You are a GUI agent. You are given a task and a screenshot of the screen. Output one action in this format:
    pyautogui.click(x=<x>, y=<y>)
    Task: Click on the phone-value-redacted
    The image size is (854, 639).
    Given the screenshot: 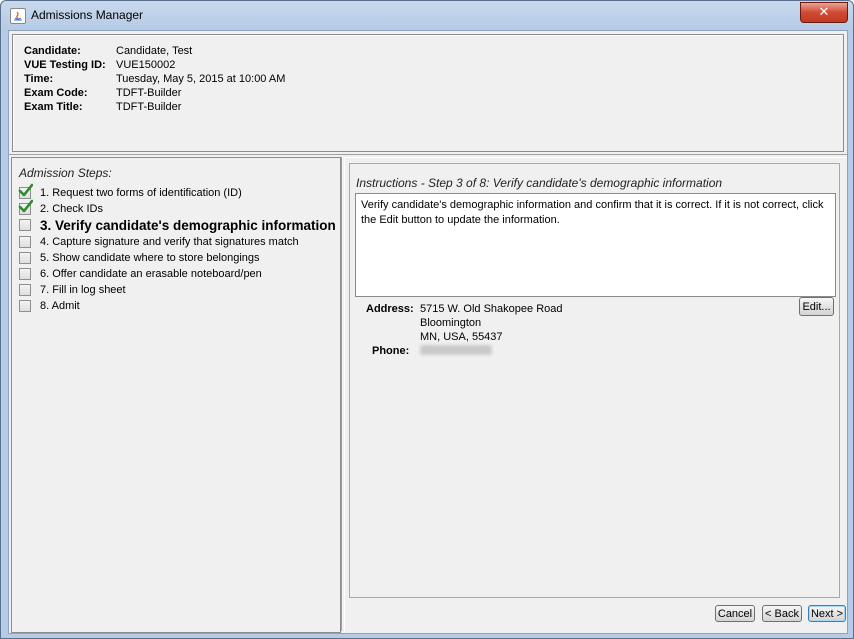 What is the action you would take?
    pyautogui.click(x=456, y=350)
    